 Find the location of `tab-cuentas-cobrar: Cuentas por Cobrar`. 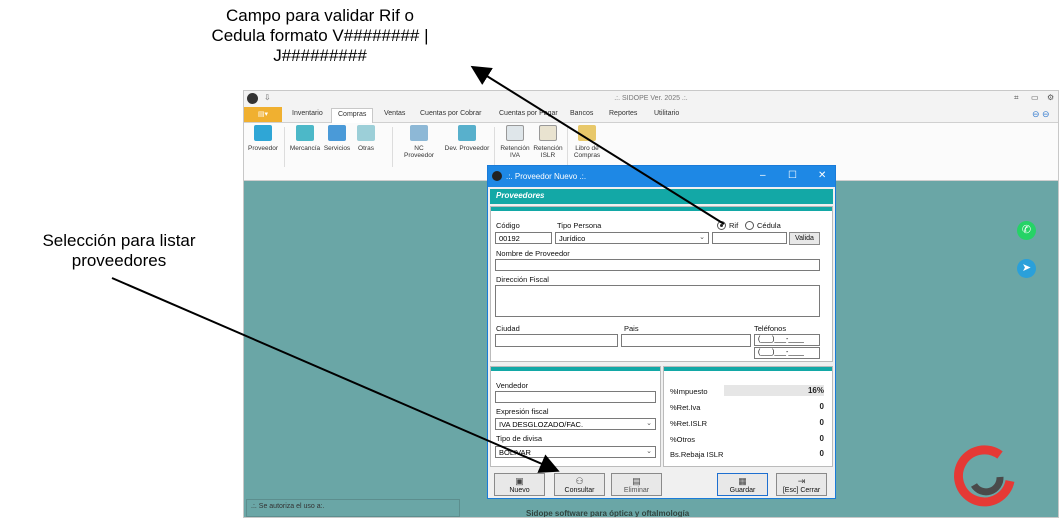

tab-cuentas-cobrar: Cuentas por Cobrar is located at coordinates (450, 113).